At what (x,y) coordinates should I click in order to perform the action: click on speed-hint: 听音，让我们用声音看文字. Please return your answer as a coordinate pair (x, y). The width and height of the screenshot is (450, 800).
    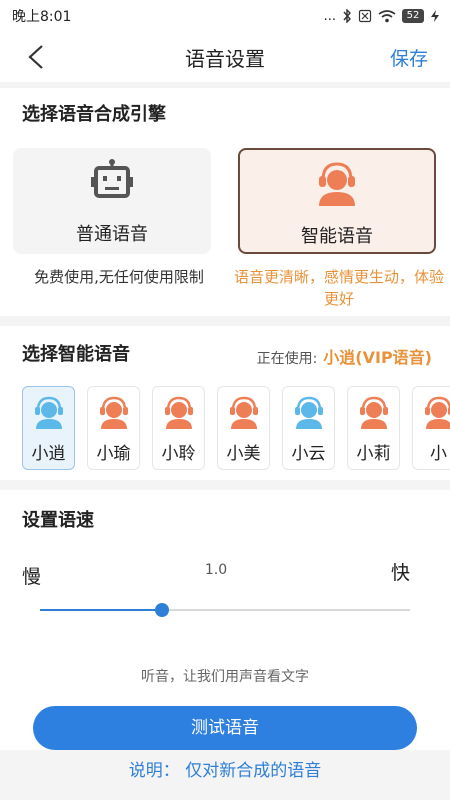
    Looking at the image, I should click on (225, 677).